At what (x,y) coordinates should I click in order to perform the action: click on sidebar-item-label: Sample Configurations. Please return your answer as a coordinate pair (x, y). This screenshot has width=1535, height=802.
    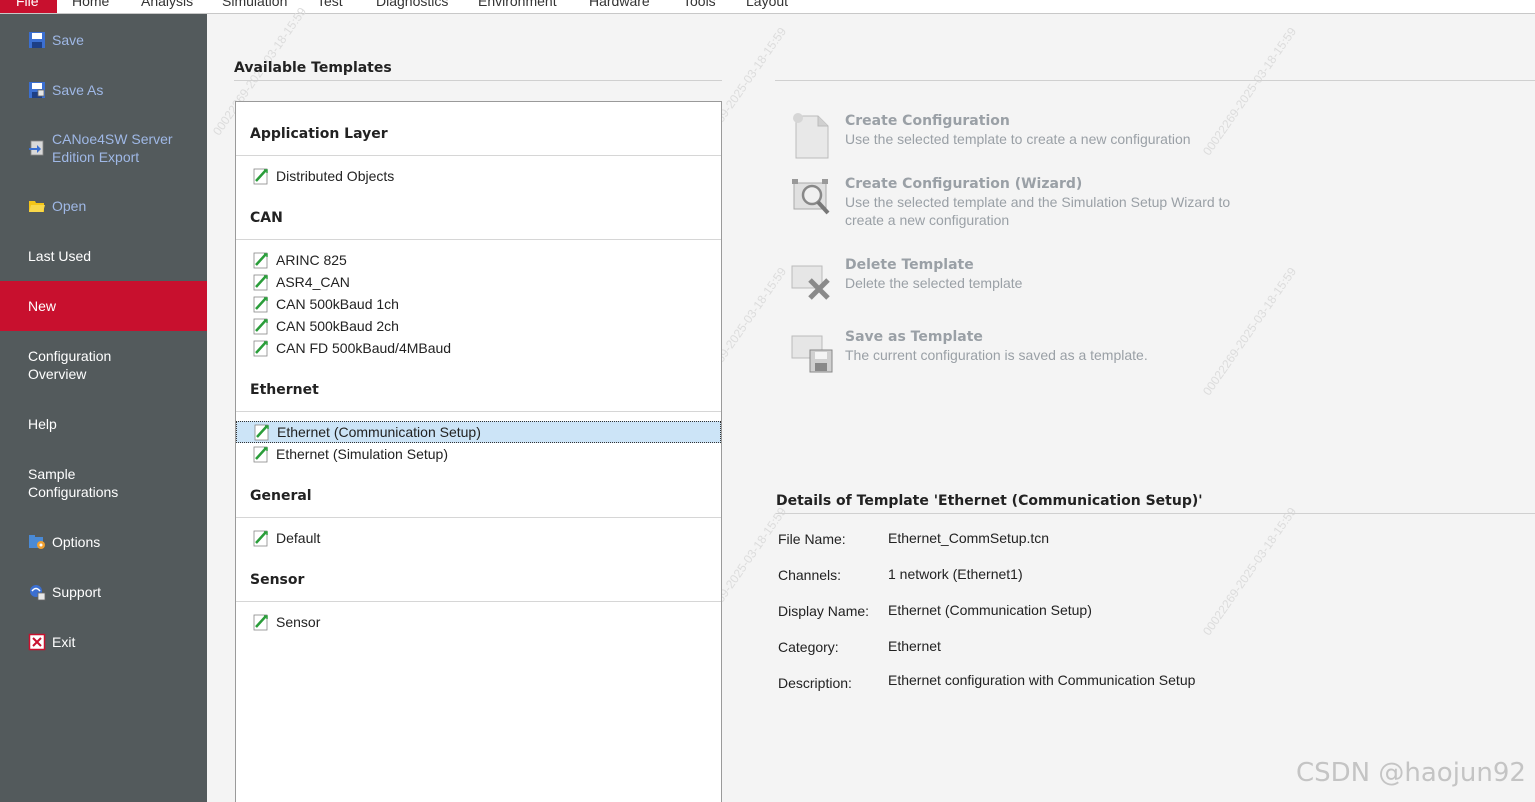
    Looking at the image, I should click on (73, 483).